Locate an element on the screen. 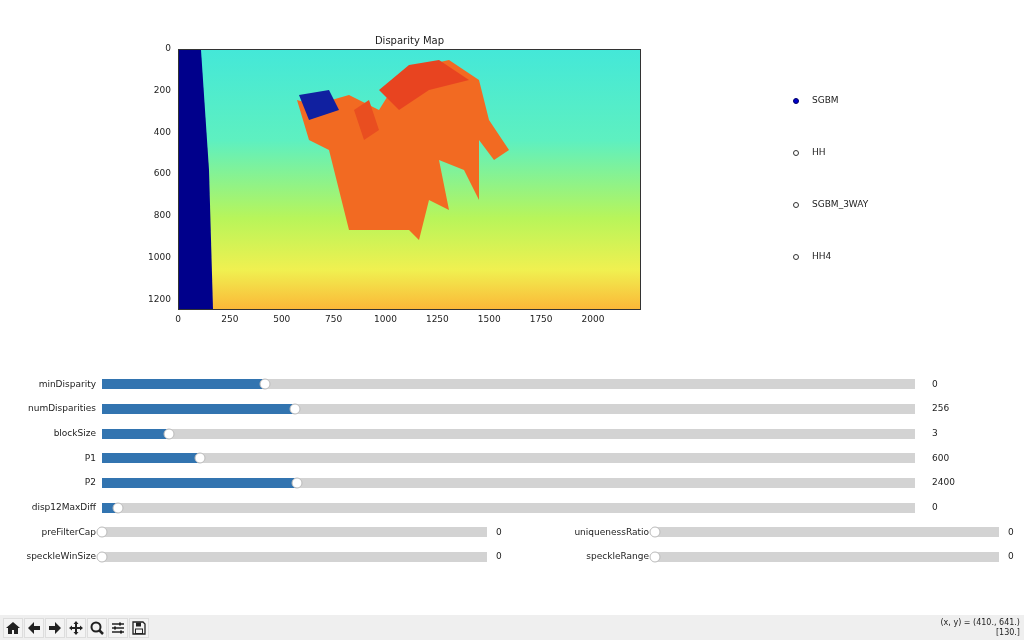  slider-label: minDisparity is located at coordinates (66, 384).